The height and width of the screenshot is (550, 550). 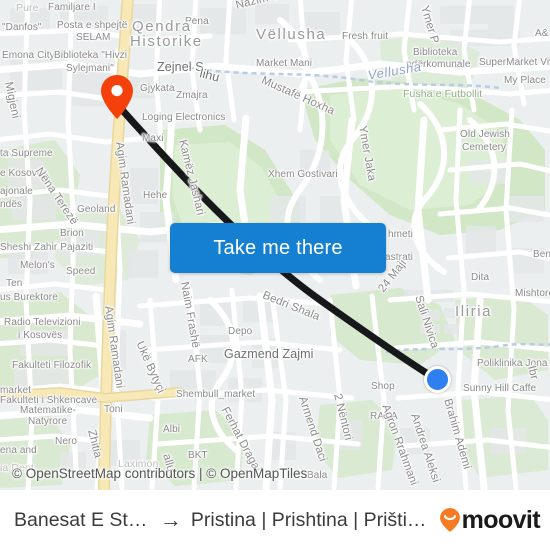 I want to click on moovit-logo: moovit, so click(x=490, y=519).